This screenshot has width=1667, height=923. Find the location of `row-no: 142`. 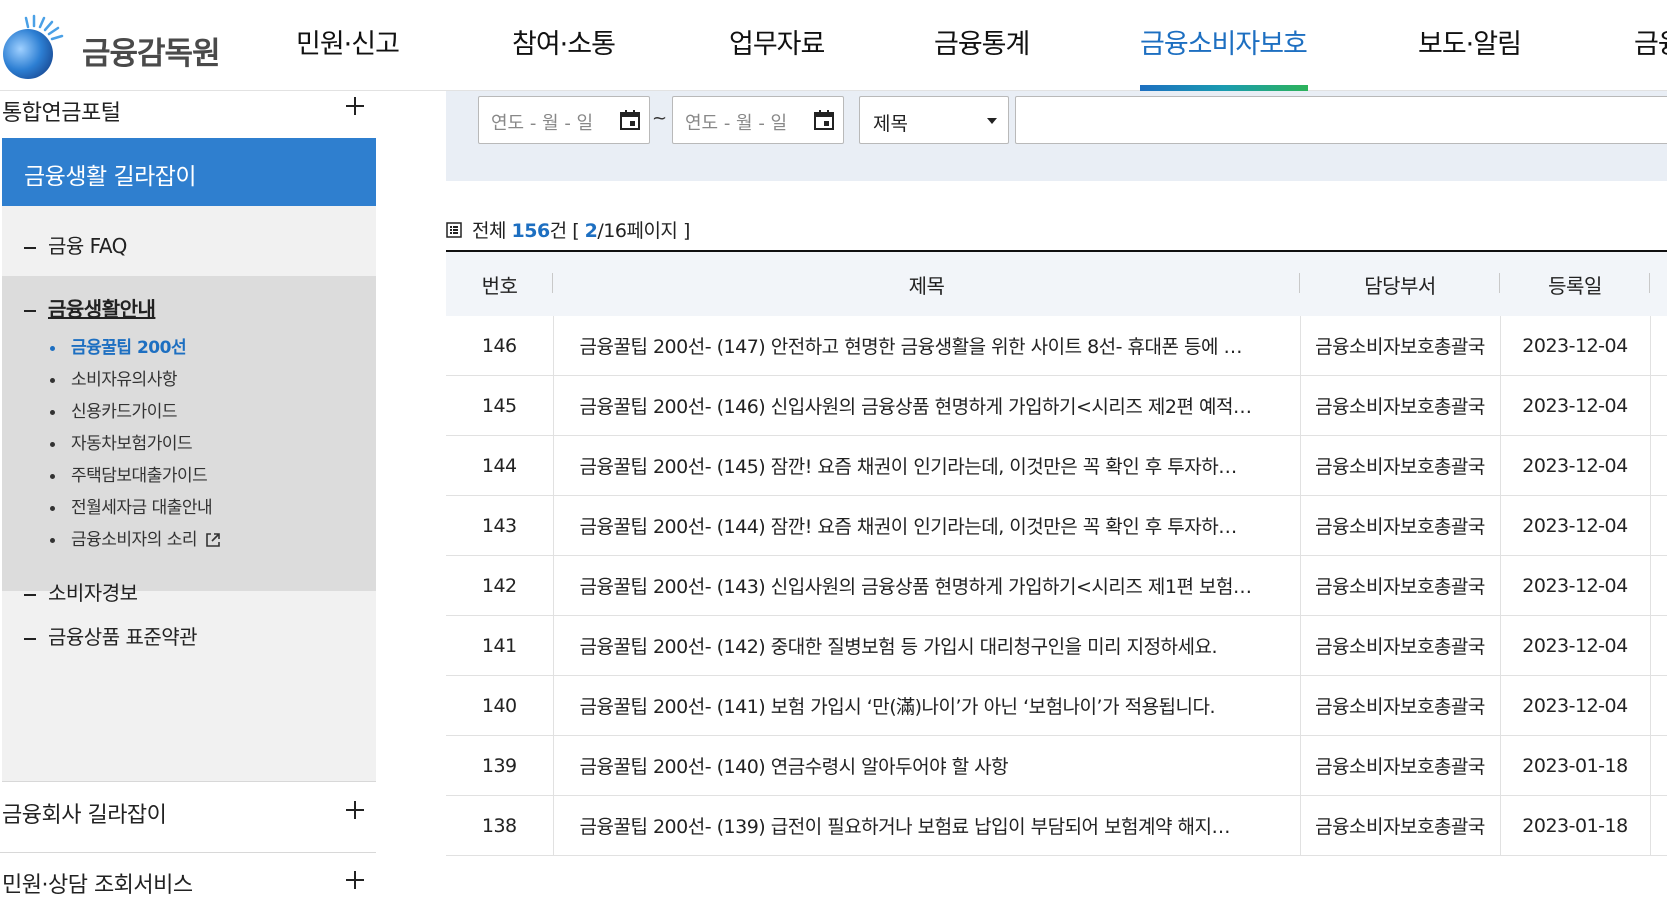

row-no: 142 is located at coordinates (499, 585).